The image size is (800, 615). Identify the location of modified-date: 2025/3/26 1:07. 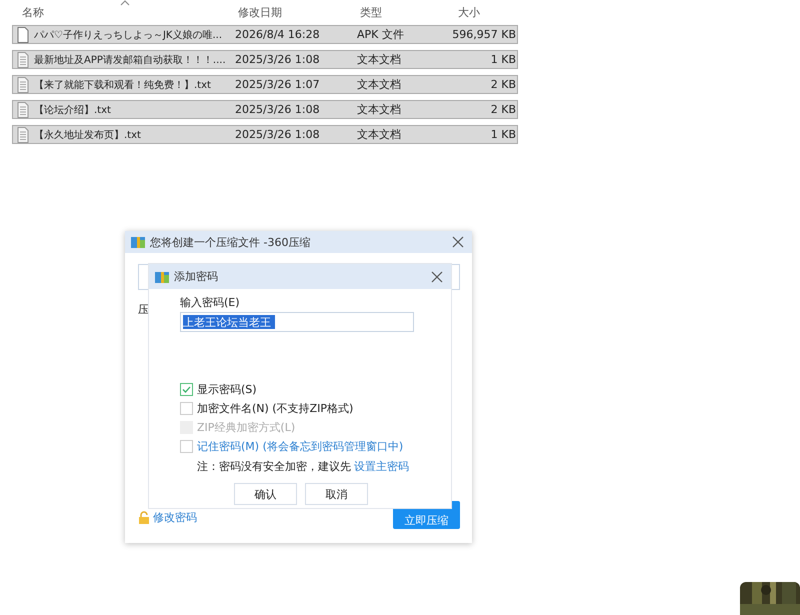
(277, 84).